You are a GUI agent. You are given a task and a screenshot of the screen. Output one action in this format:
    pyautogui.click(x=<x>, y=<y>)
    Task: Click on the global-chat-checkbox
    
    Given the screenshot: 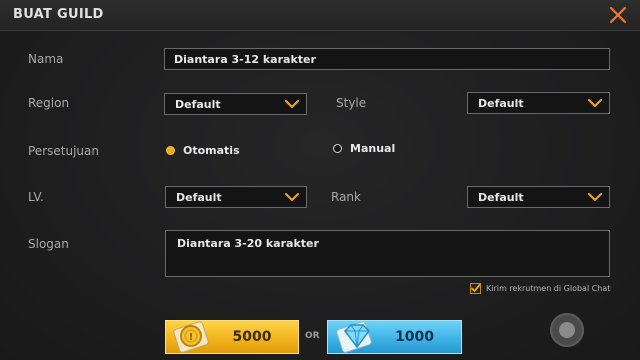 What is the action you would take?
    pyautogui.click(x=475, y=288)
    